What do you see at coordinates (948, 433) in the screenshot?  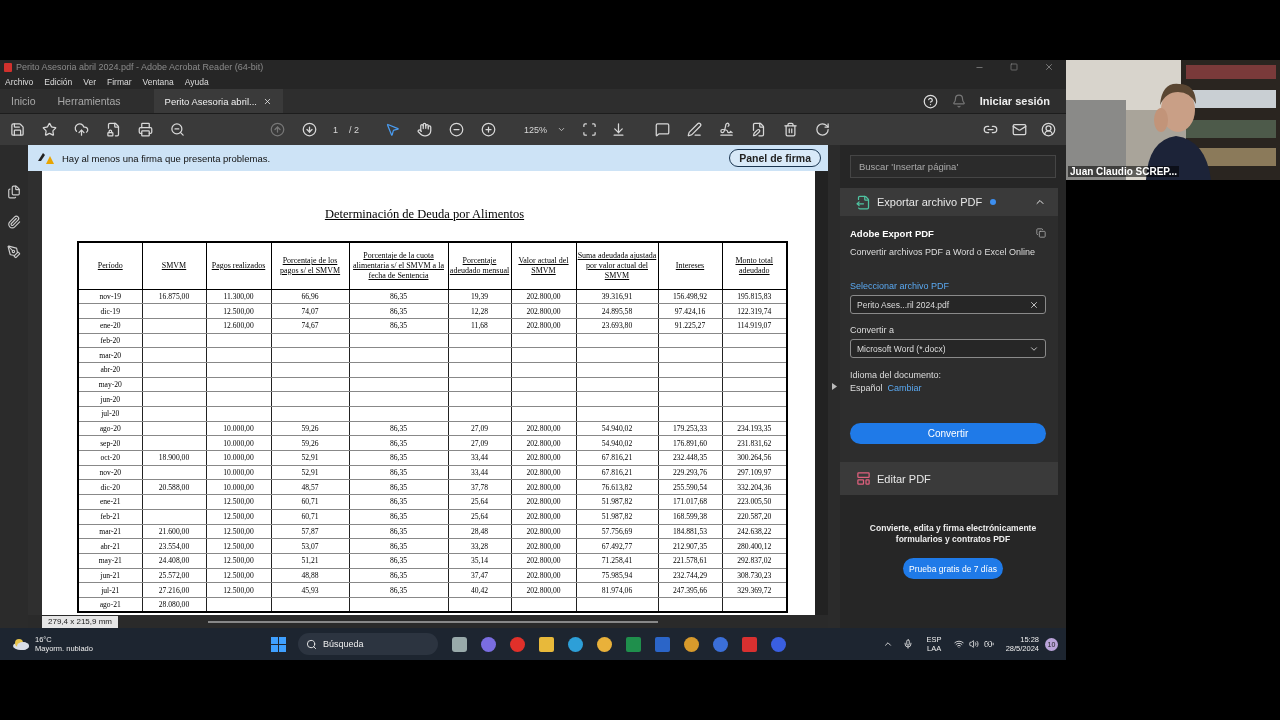 I see `convert-button: Convertir` at bounding box center [948, 433].